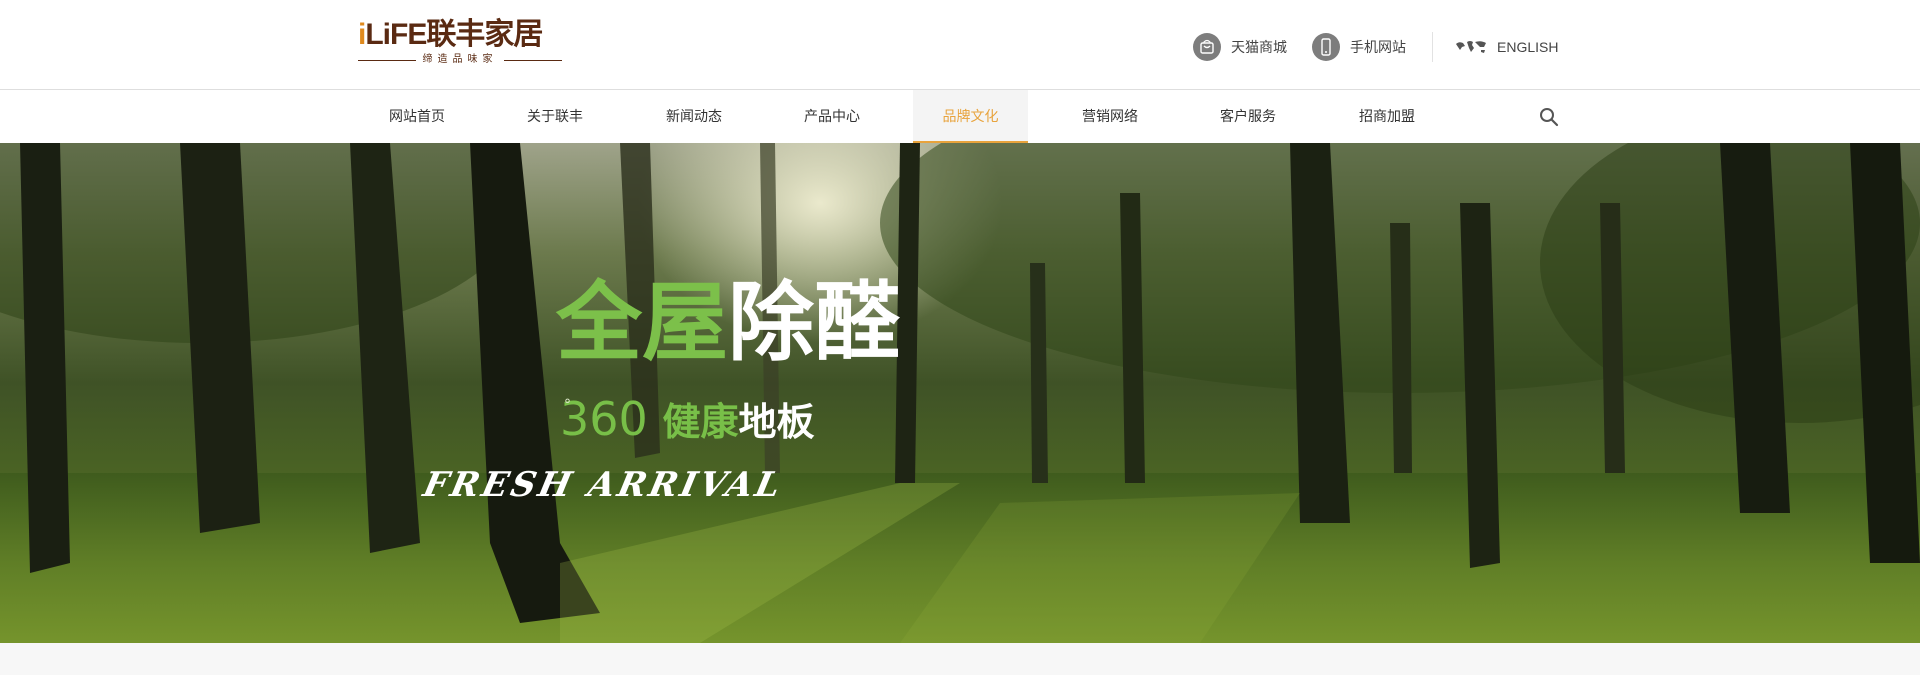 This screenshot has height=675, width=1920. What do you see at coordinates (1387, 116) in the screenshot?
I see `nav-item-franchise: 招商加盟` at bounding box center [1387, 116].